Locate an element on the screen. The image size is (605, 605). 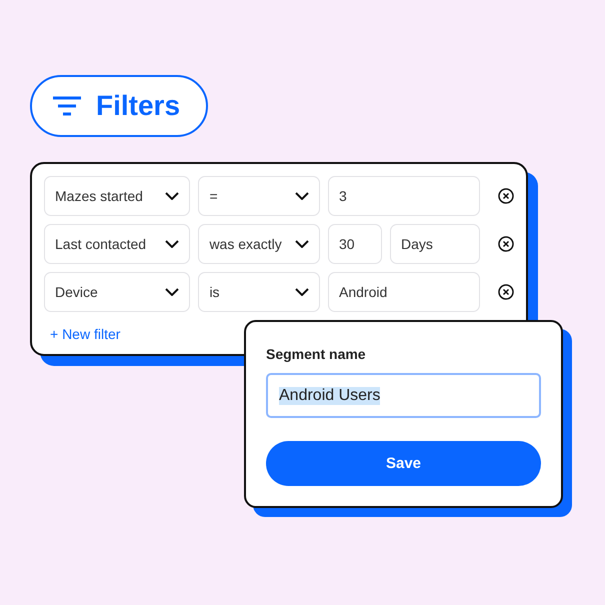
operator-select: = is located at coordinates (259, 196).